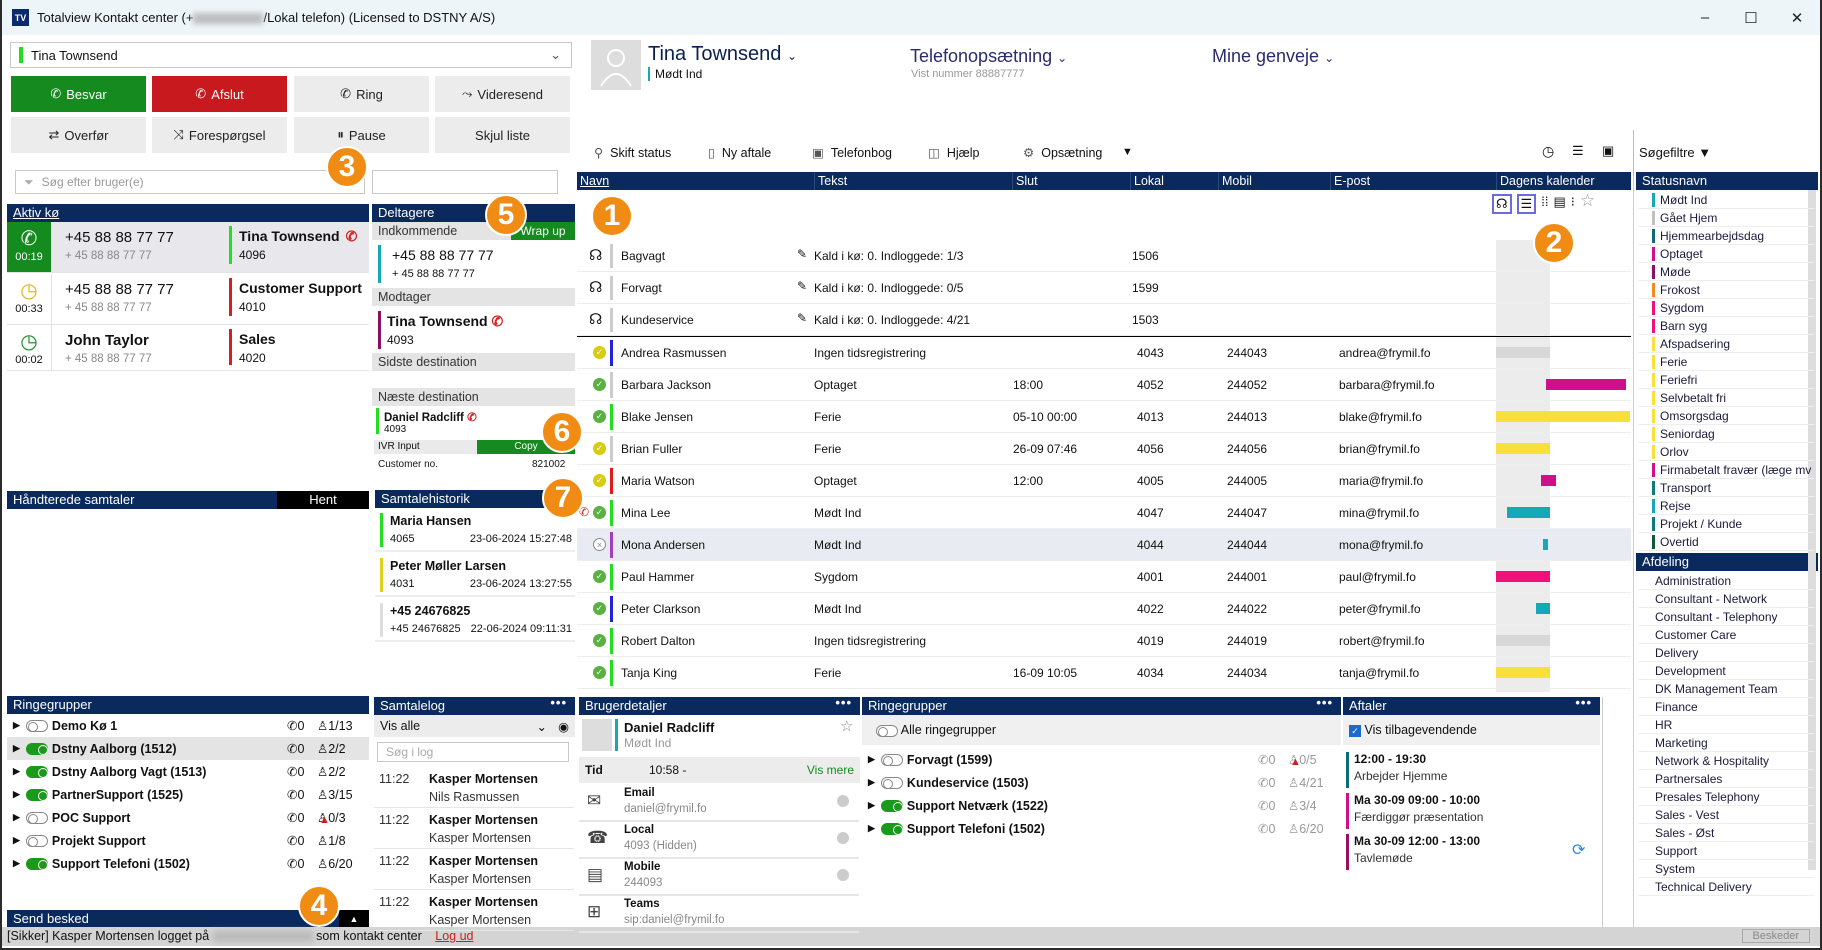  Describe the element at coordinates (1377, 577) in the screenshot. I see `user-email: paul@frymil.fo` at that location.